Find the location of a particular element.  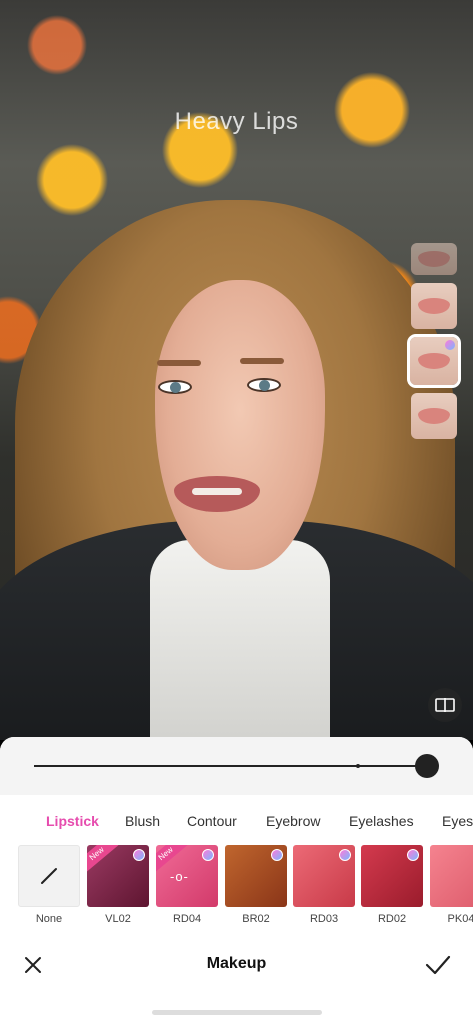

slider-knob is located at coordinates (427, 766).